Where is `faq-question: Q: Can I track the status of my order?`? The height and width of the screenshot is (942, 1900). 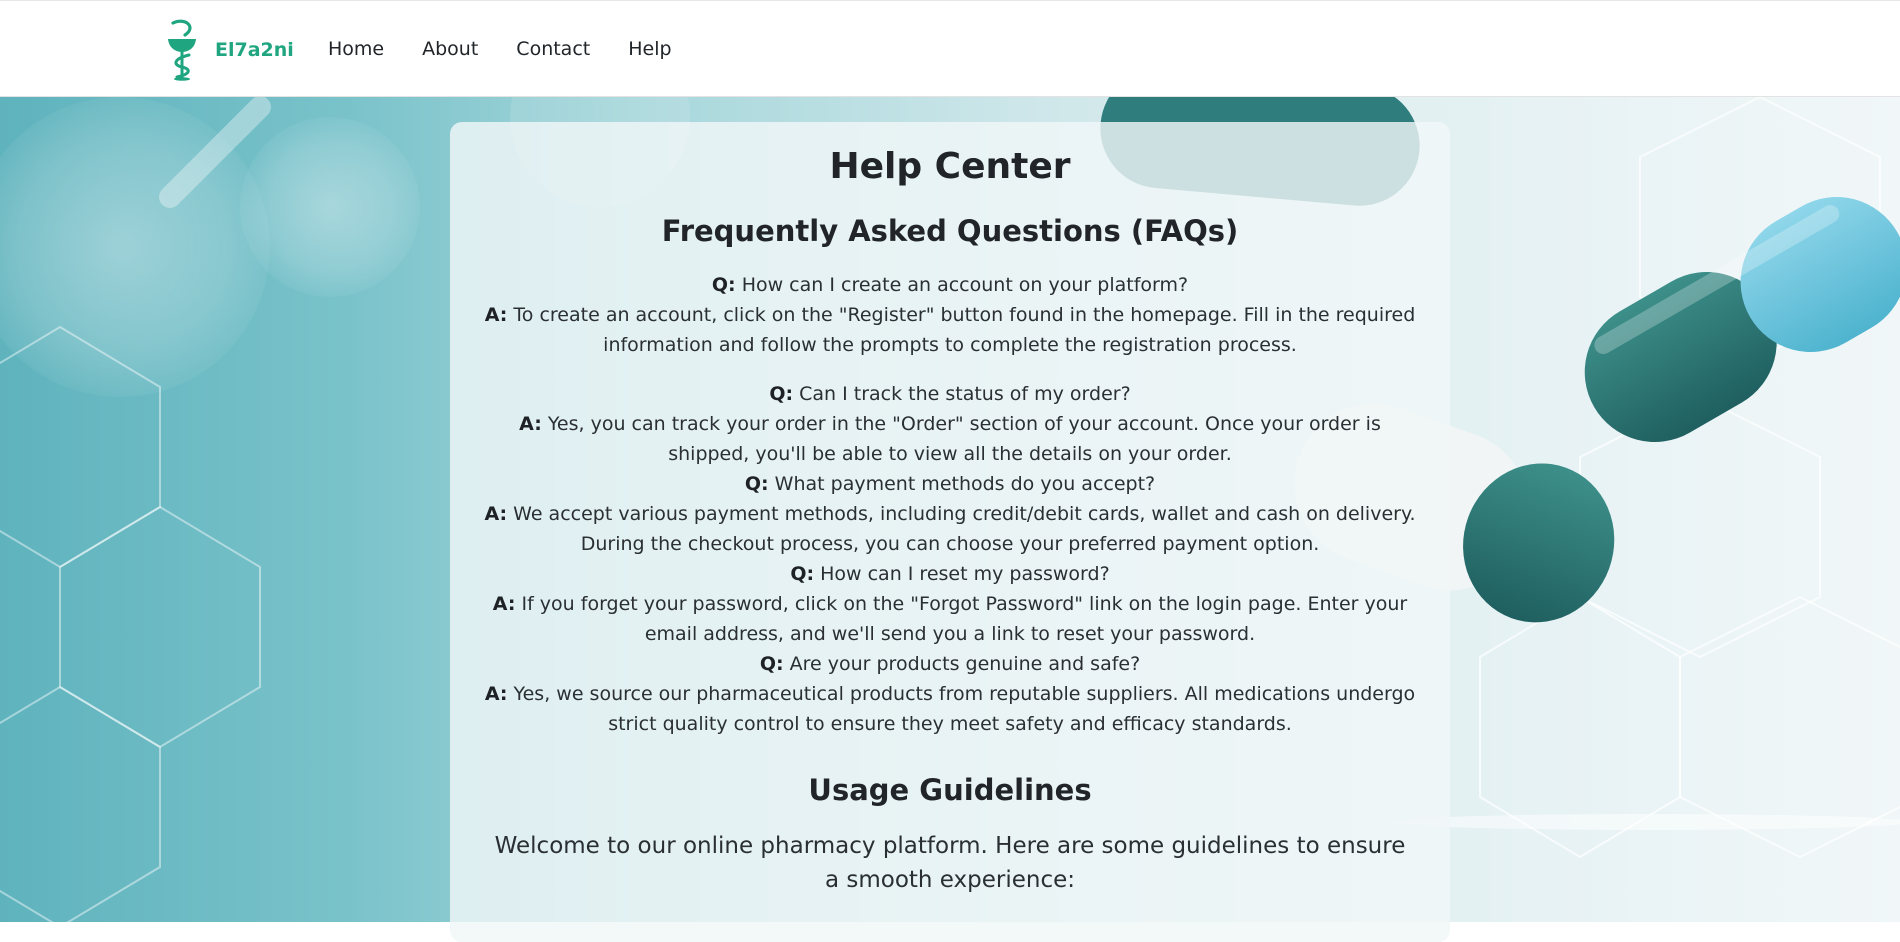 faq-question: Q: Can I track the status of my order? is located at coordinates (950, 394).